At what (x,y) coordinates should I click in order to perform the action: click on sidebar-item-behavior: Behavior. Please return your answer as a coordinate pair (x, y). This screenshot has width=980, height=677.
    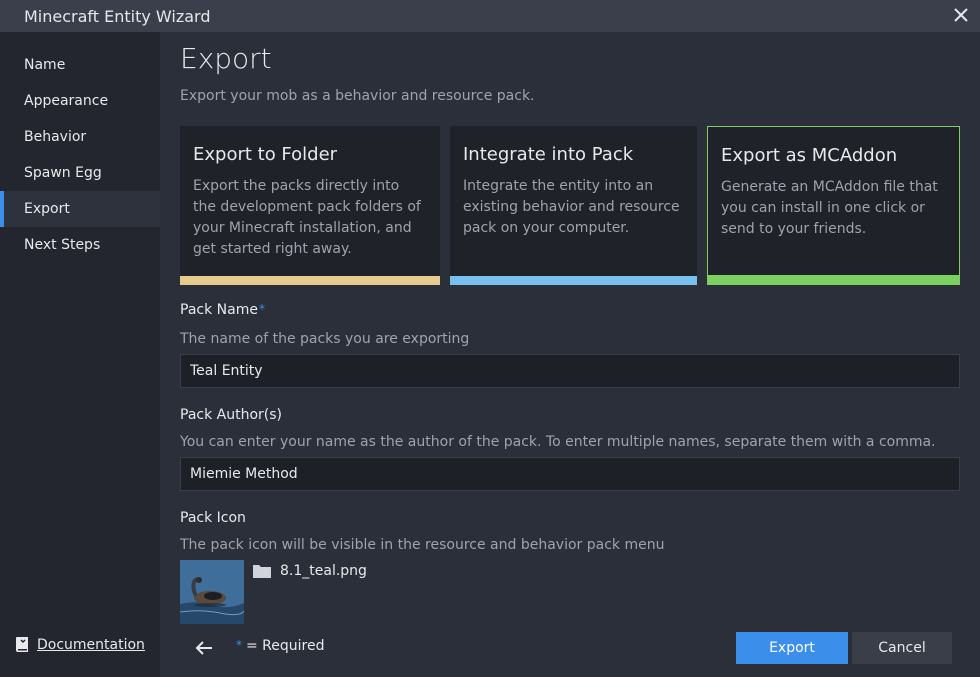
    Looking at the image, I should click on (80, 137).